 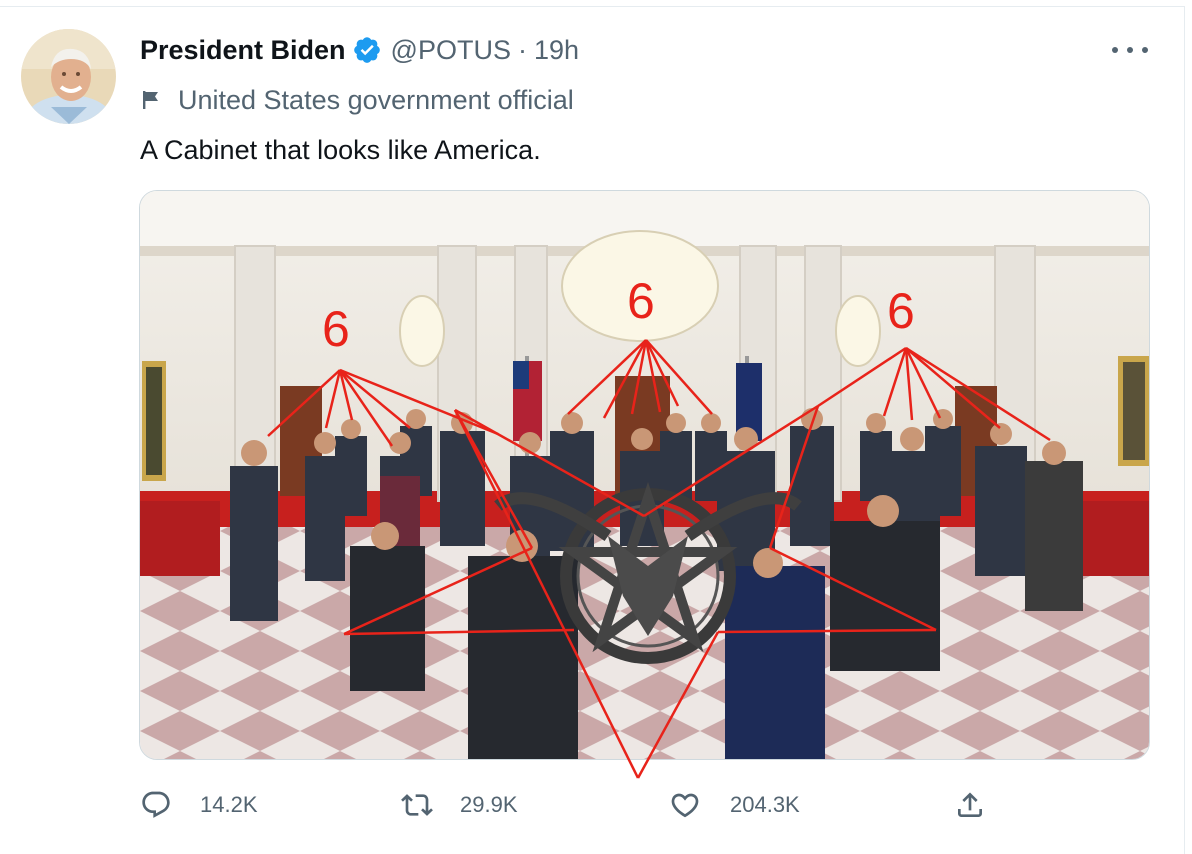 I want to click on reply-button: 14.2K, so click(x=199, y=805).